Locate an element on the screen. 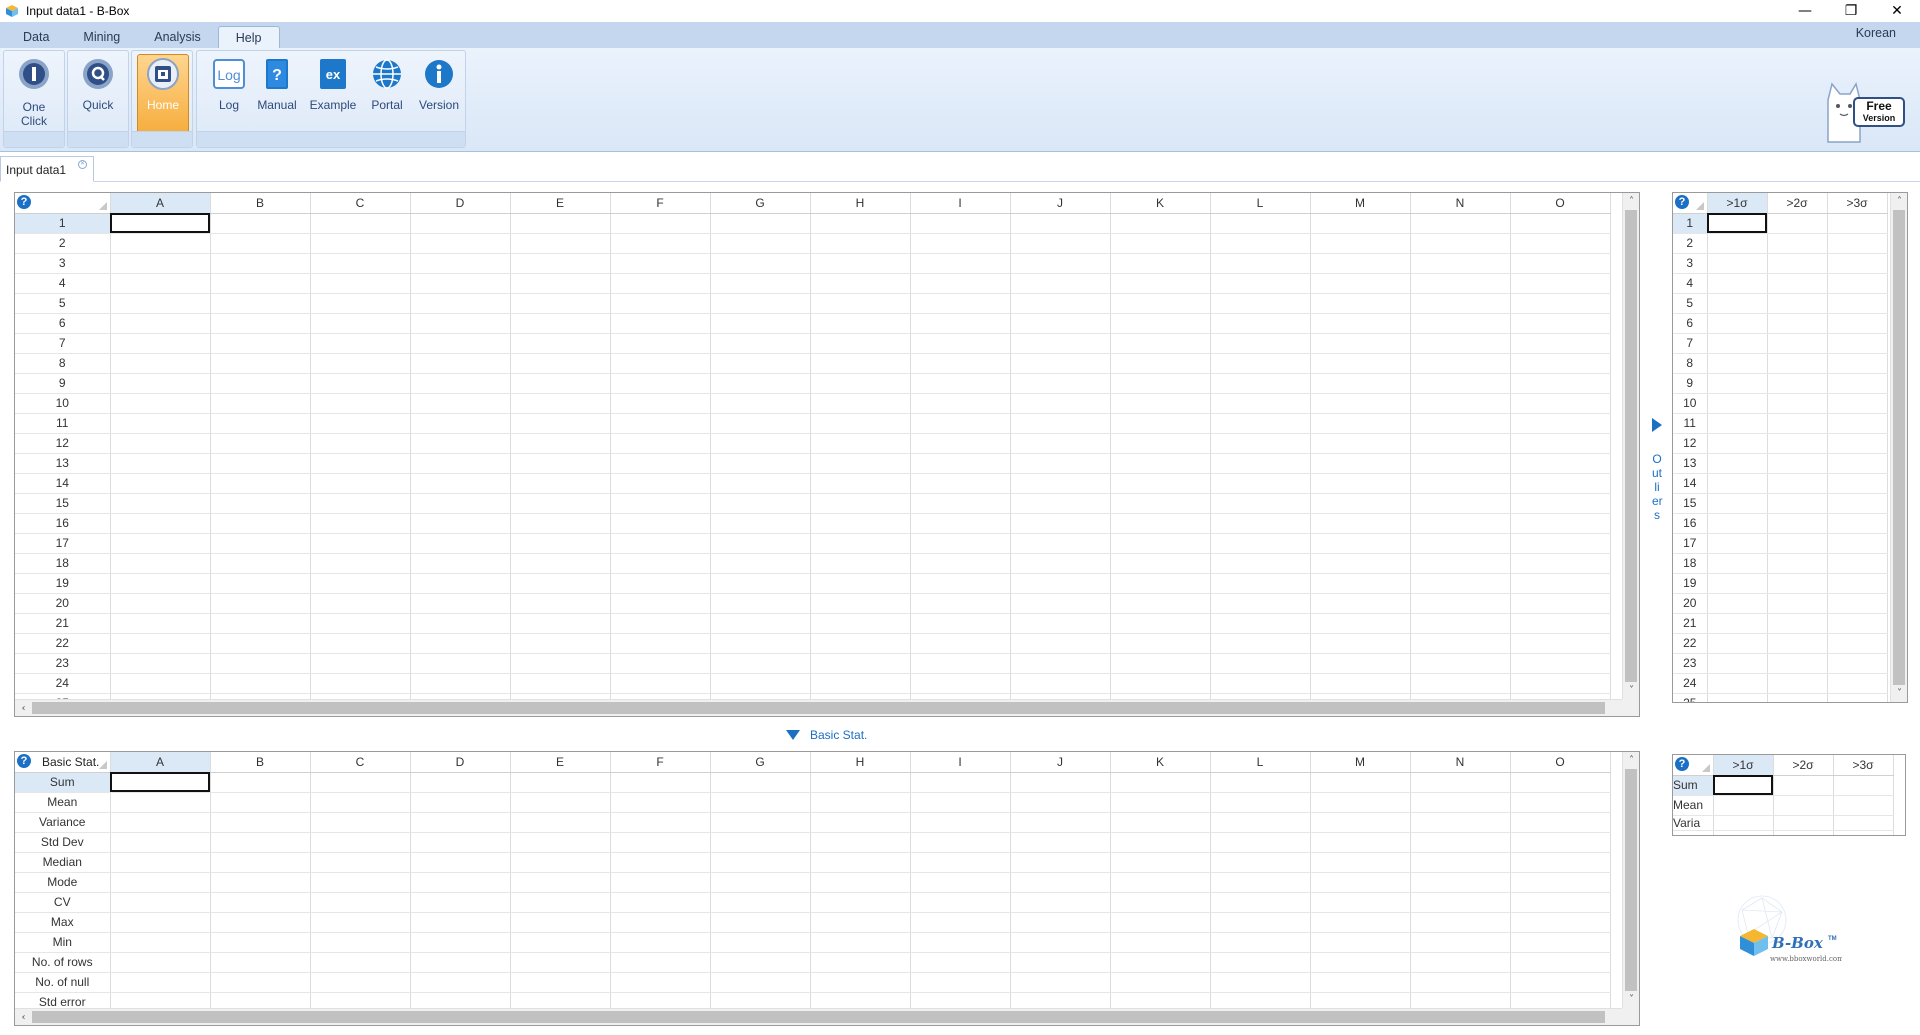 The height and width of the screenshot is (1035, 1920). main-grid-horizontal-scrollbar: ‹ is located at coordinates (818, 707).